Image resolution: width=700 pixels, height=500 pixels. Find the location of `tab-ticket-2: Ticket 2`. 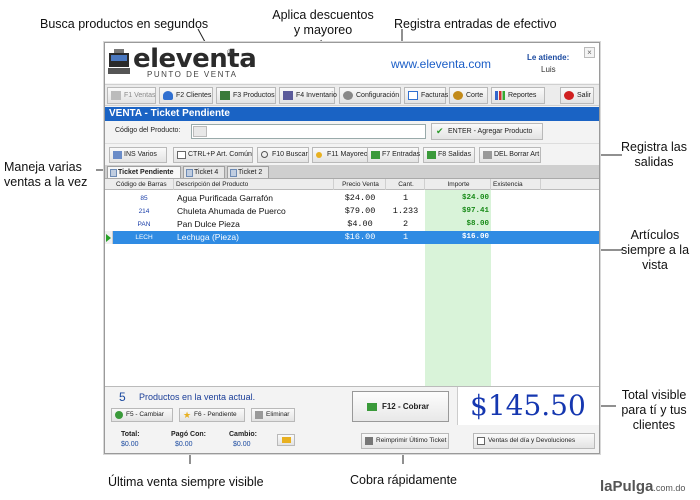

tab-ticket-2: Ticket 2 is located at coordinates (248, 172).